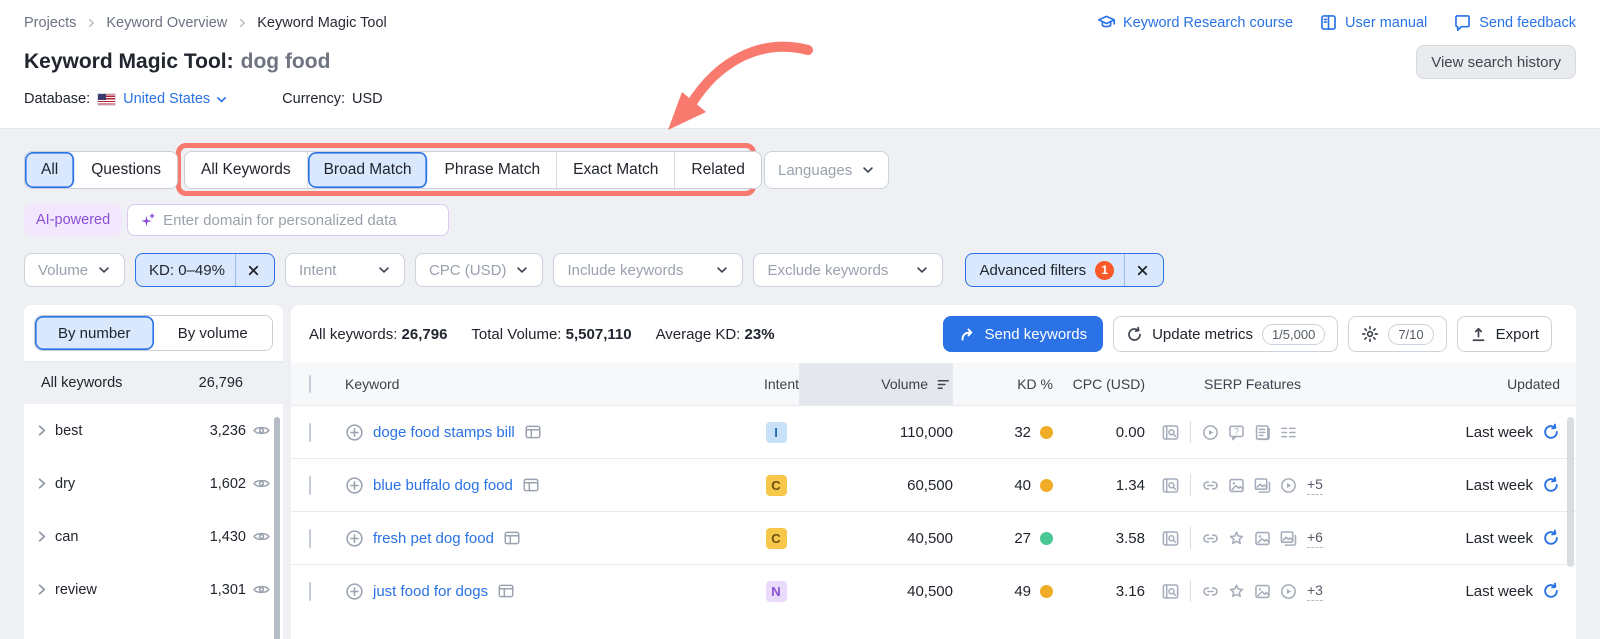 Image resolution: width=1600 pixels, height=639 pixels. What do you see at coordinates (147, 220) in the screenshot?
I see `sparkle-icon` at bounding box center [147, 220].